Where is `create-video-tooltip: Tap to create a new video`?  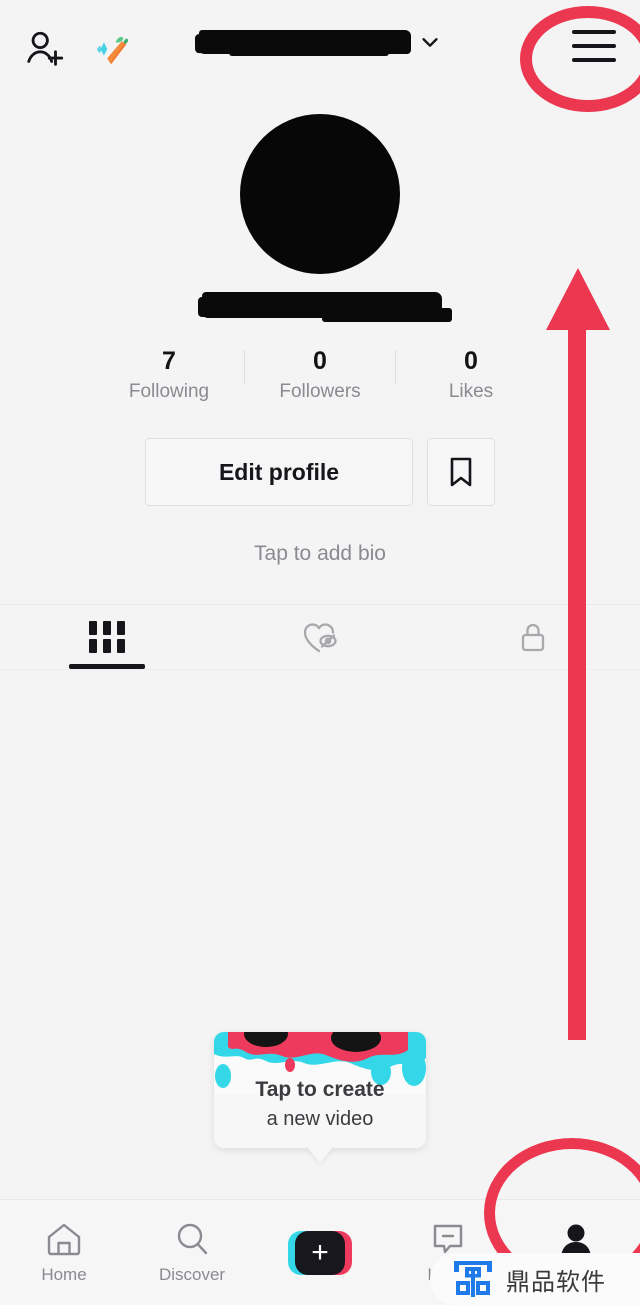 create-video-tooltip: Tap to create a new video is located at coordinates (320, 1090).